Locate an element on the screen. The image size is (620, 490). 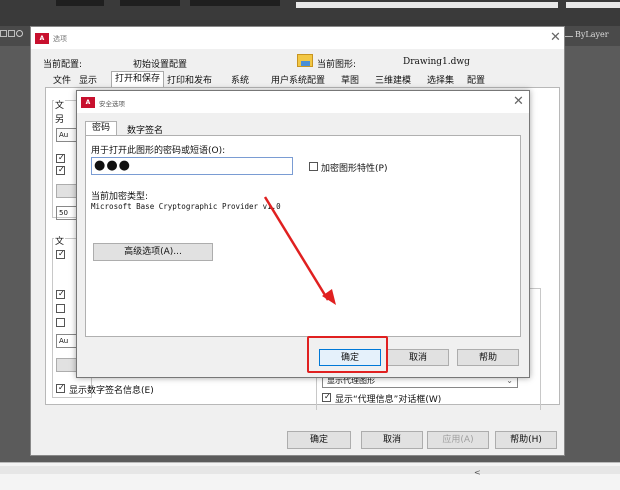
scroll-left-icon: < is located at coordinates (477, 472).